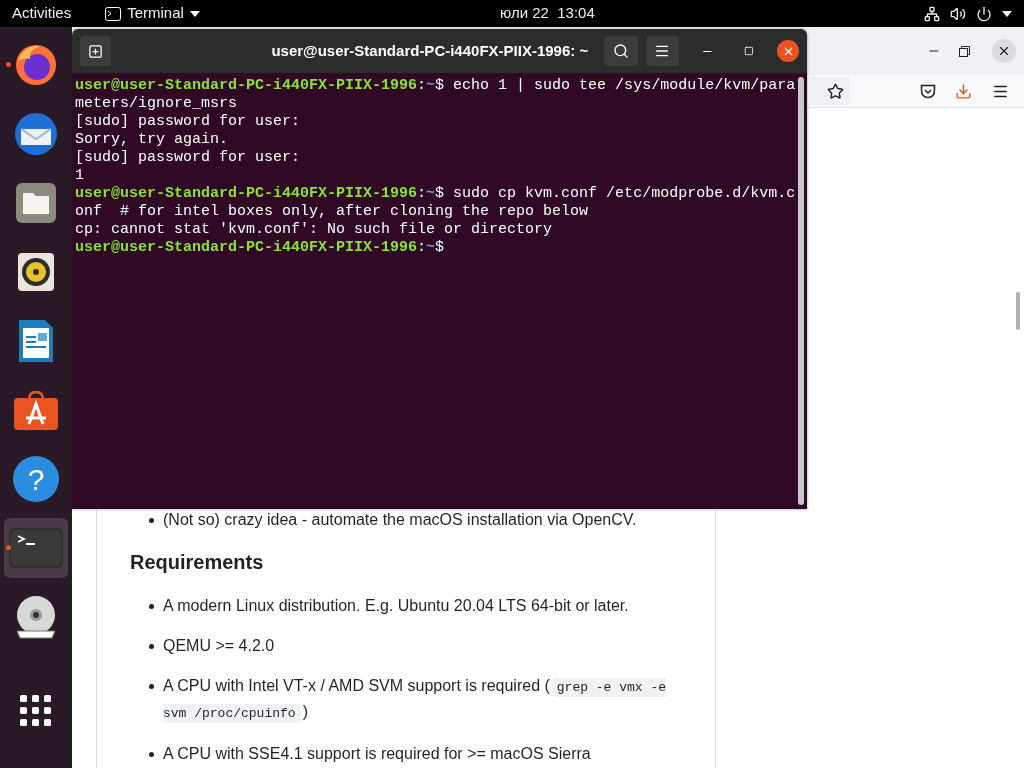 The height and width of the screenshot is (768, 1024). Describe the element at coordinates (36, 65) in the screenshot. I see `firefox-icon` at that location.